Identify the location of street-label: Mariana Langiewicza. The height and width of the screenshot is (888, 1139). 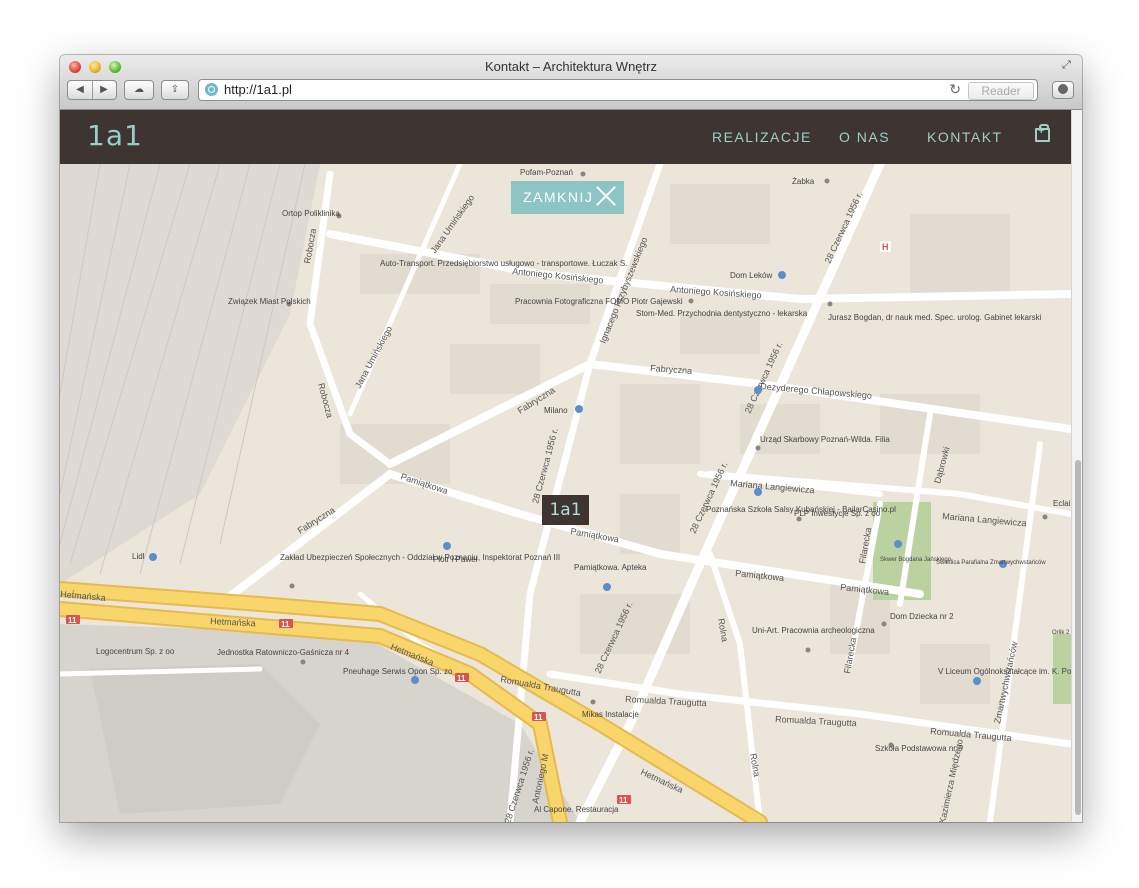
(984, 519).